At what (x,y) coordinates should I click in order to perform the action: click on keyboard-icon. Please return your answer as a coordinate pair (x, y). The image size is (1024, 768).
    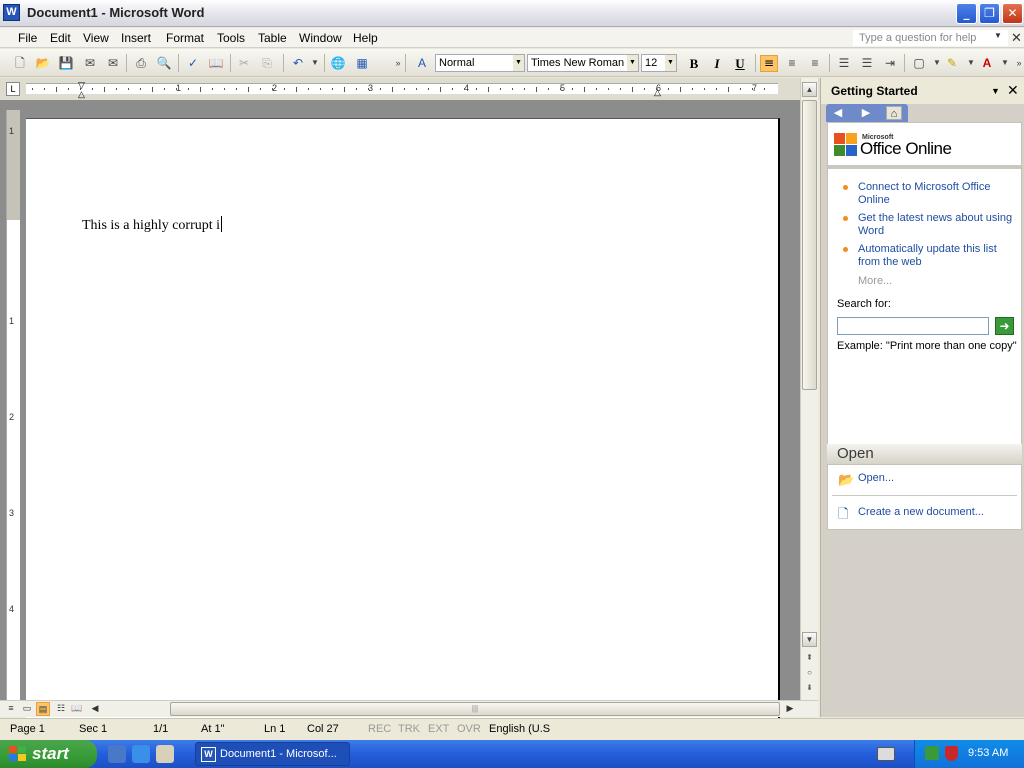
    Looking at the image, I should click on (886, 754).